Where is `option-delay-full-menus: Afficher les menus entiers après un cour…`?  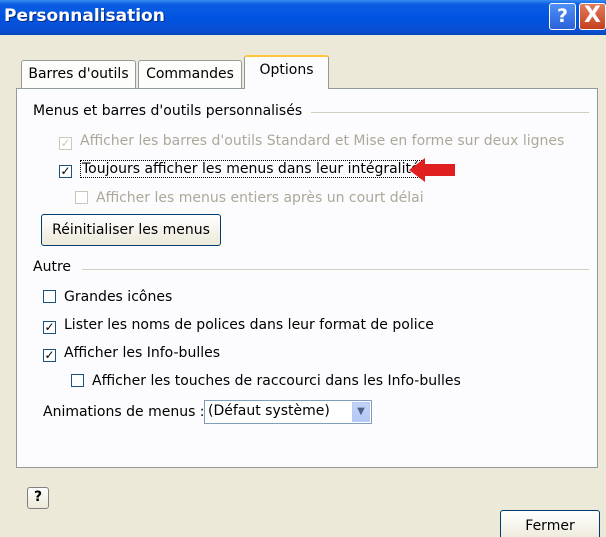 option-delay-full-menus: Afficher les menus entiers après un cour… is located at coordinates (249, 200).